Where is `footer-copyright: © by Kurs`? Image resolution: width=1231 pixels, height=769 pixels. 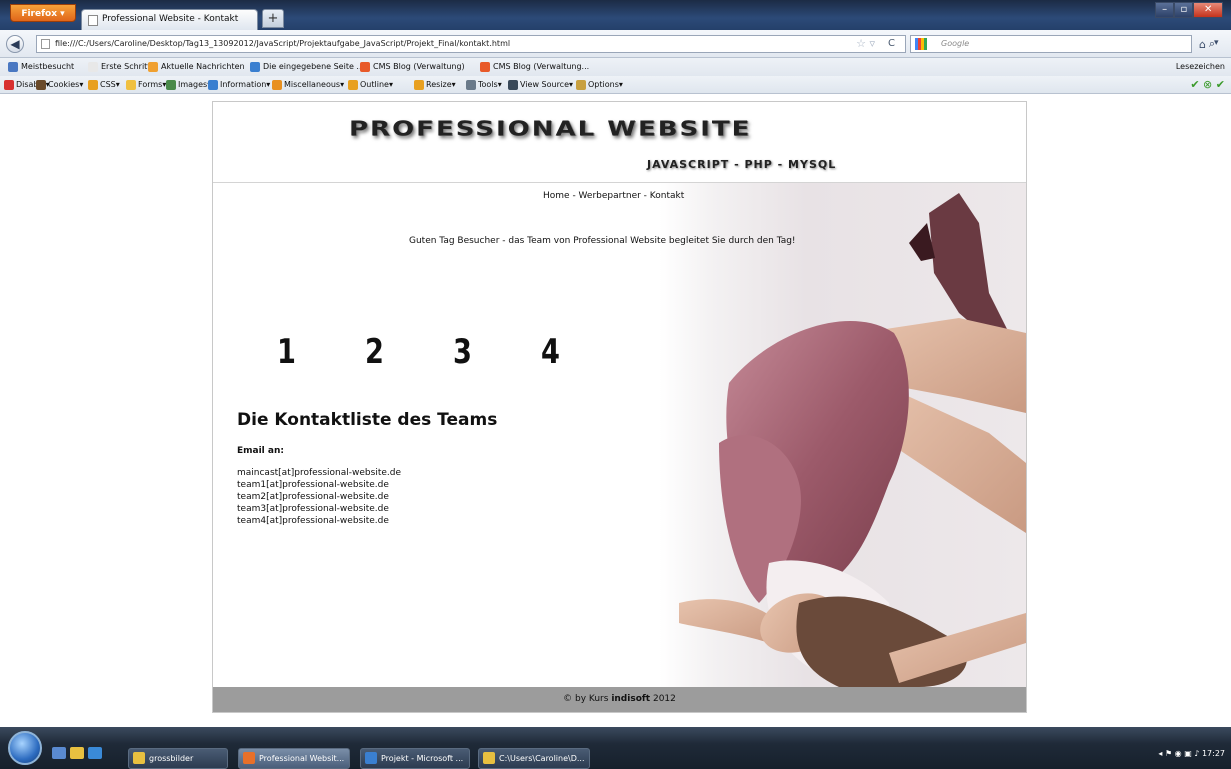 footer-copyright: © by Kurs is located at coordinates (586, 699).